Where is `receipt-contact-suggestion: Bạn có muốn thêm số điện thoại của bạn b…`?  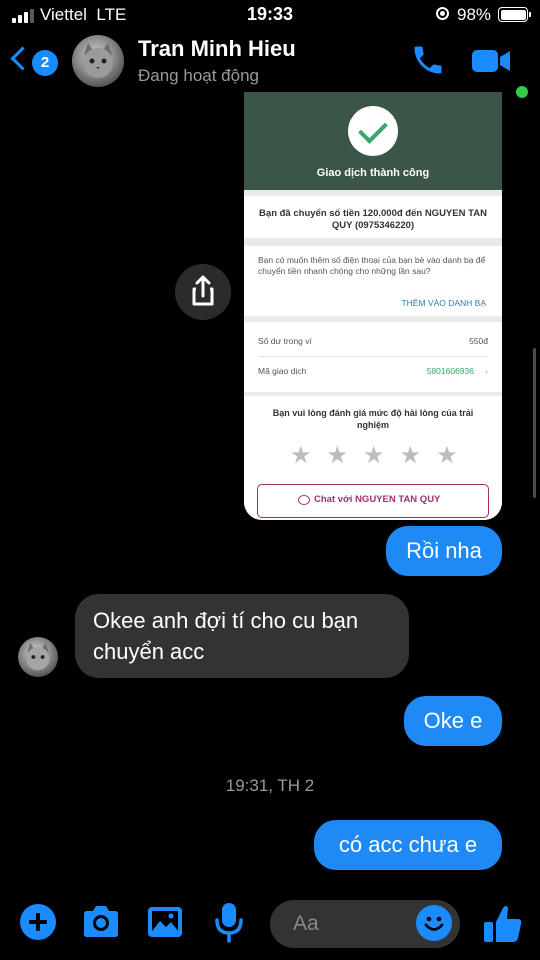
receipt-contact-suggestion: Bạn có muốn thêm số điện thoại của bạn b… is located at coordinates (373, 281).